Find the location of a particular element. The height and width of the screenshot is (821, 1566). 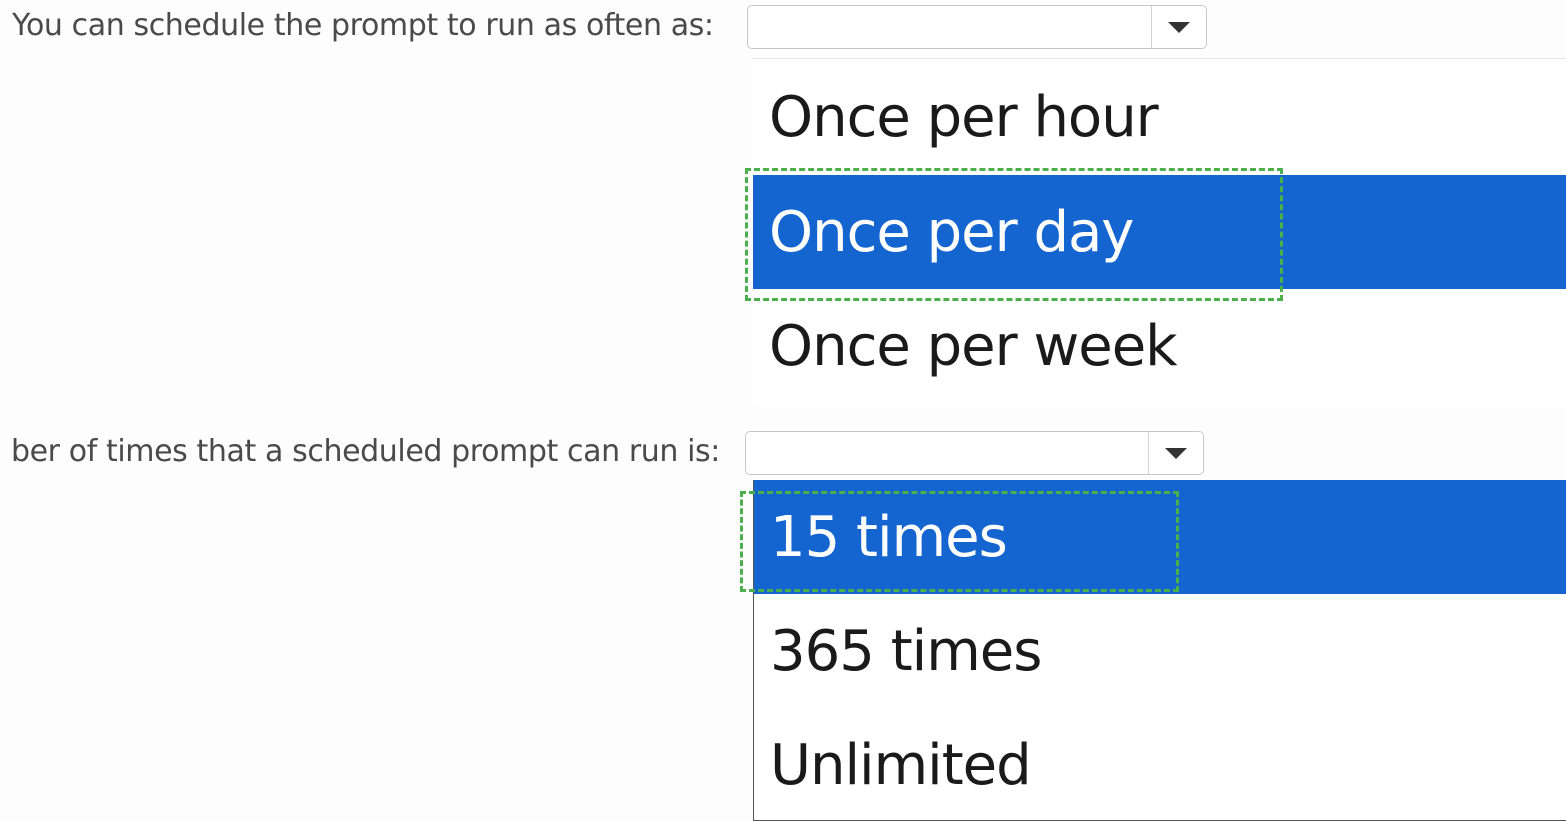

frequency-select is located at coordinates (977, 27).